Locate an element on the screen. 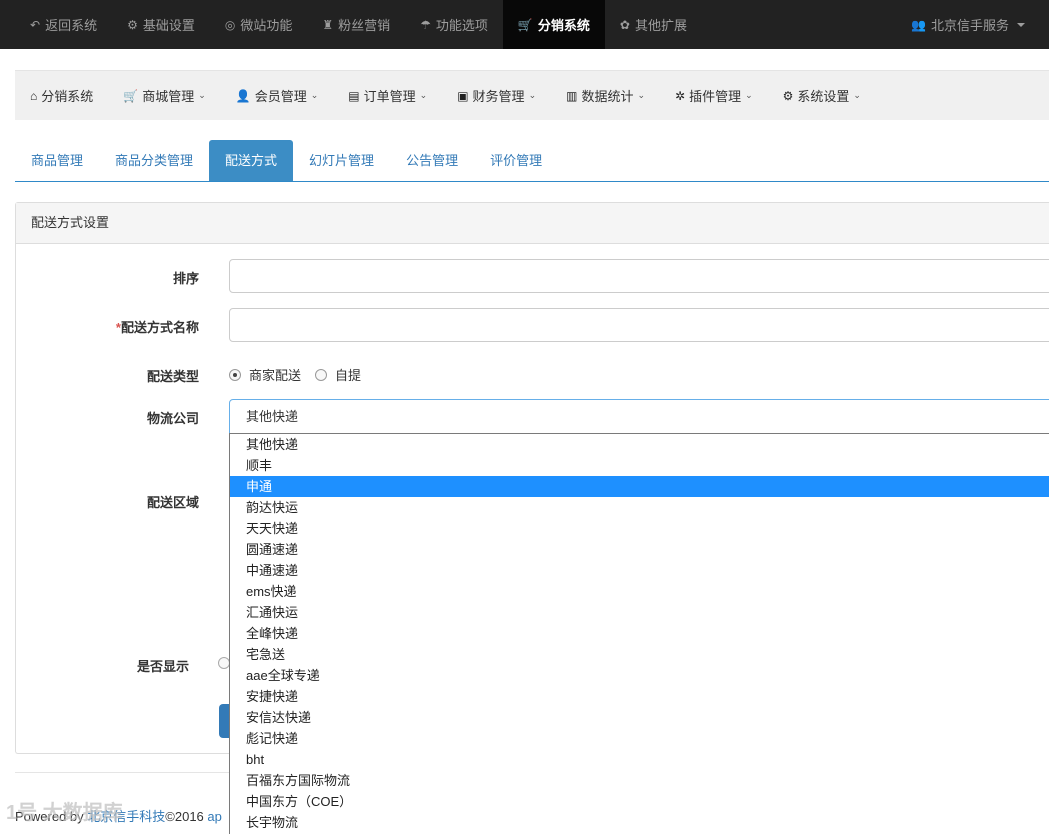 The image size is (1049, 834). menu-statistics-label: 数据统计 is located at coordinates (607, 96).